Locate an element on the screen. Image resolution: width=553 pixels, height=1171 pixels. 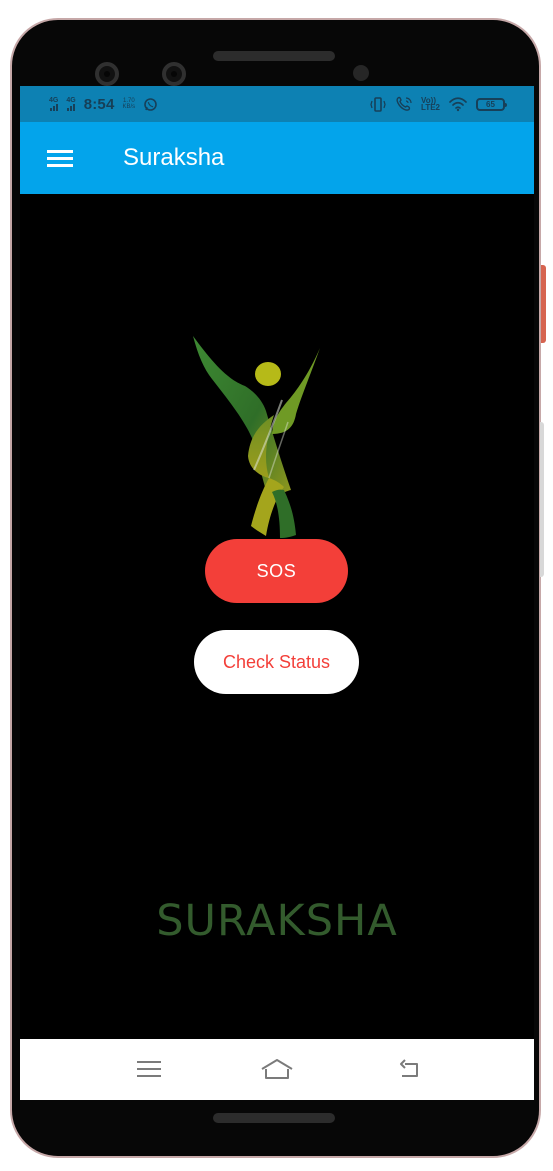
recent-apps-button is located at coordinates (149, 1069).